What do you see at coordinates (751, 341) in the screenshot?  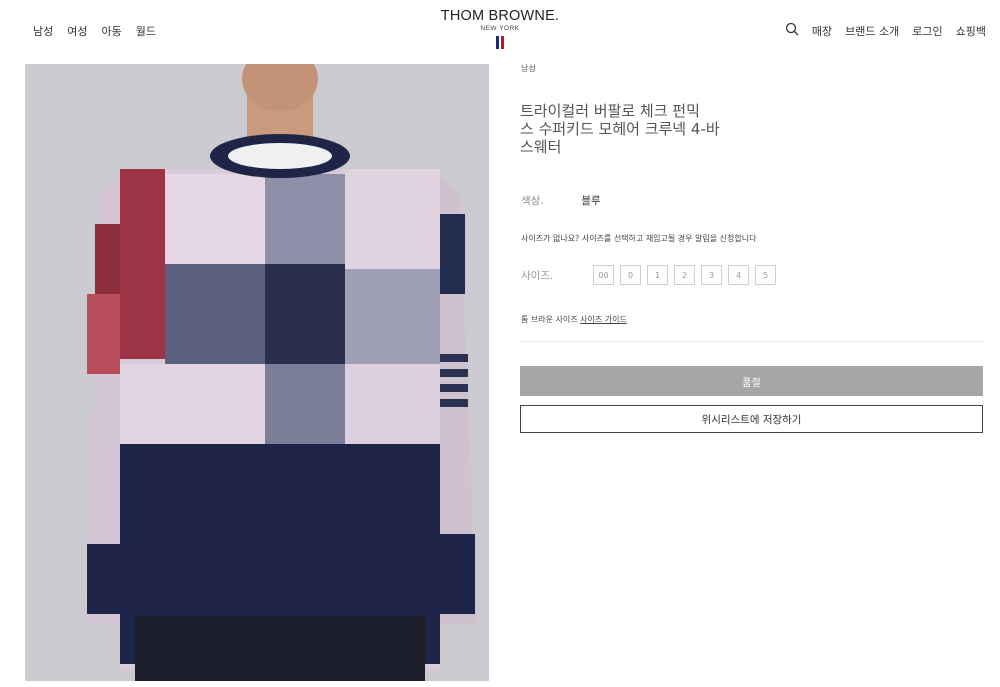 I see `divider` at bounding box center [751, 341].